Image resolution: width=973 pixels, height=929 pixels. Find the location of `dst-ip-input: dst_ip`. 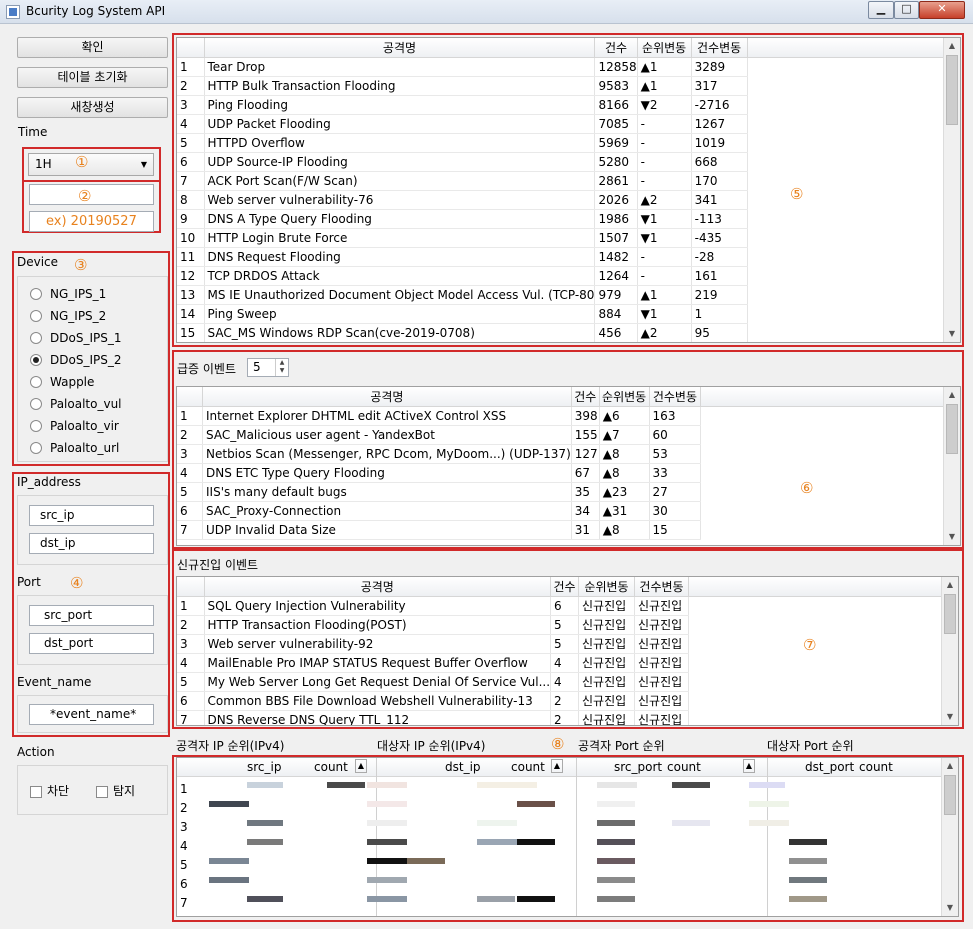

dst-ip-input: dst_ip is located at coordinates (91, 543).